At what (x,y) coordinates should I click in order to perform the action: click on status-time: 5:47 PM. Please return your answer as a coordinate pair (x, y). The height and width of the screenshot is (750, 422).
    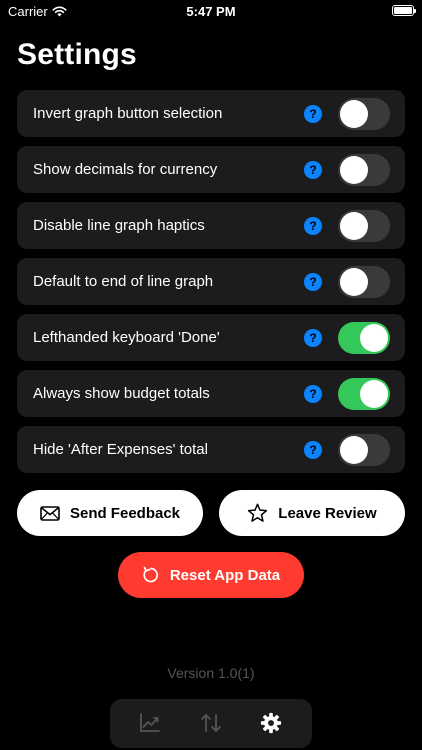
    Looking at the image, I should click on (211, 11).